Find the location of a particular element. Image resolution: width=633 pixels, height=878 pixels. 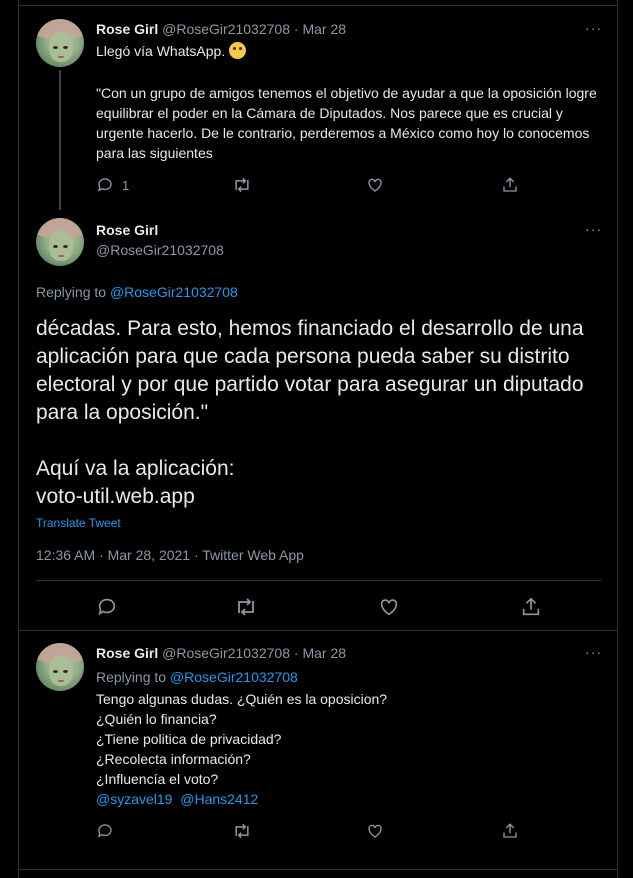

tweet-text: Llegó vía WhatsApp. is located at coordinates (348, 51).